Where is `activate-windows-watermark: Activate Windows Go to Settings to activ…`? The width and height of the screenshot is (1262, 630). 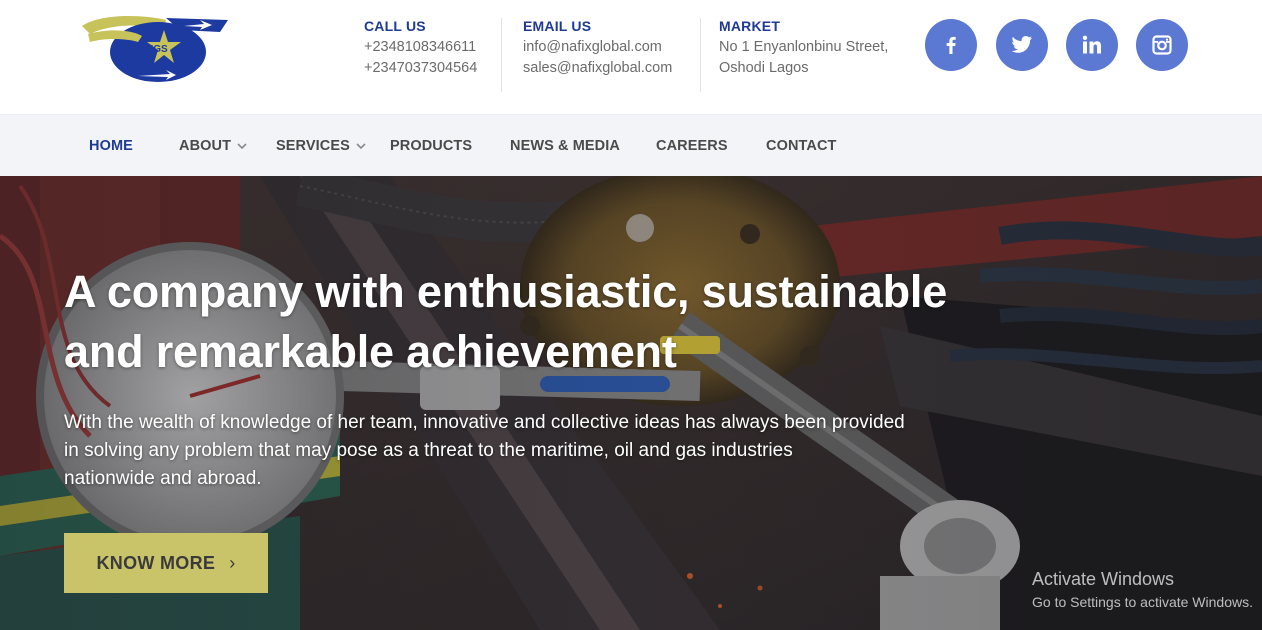 activate-windows-watermark: Activate Windows Go to Settings to activ… is located at coordinates (1142, 589).